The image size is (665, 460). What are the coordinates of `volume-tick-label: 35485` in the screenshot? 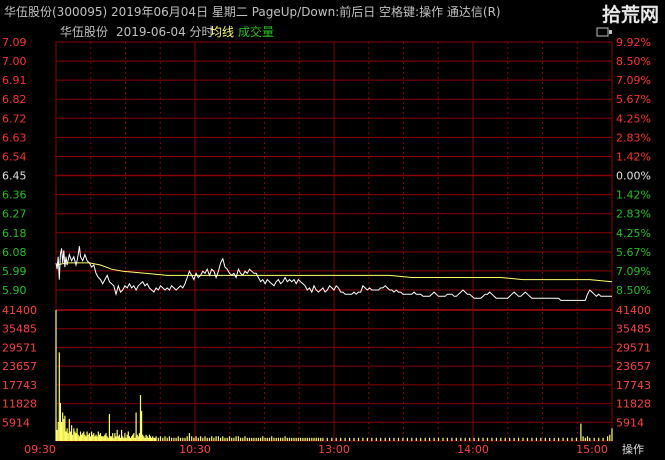 It's located at (19, 329).